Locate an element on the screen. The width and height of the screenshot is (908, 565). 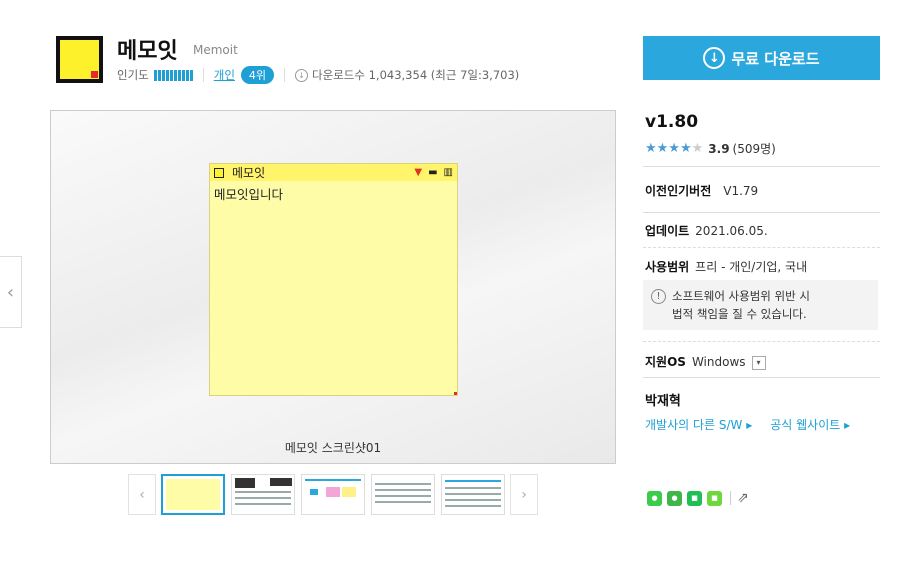
share-out-icon: ⇗ is located at coordinates (743, 498).